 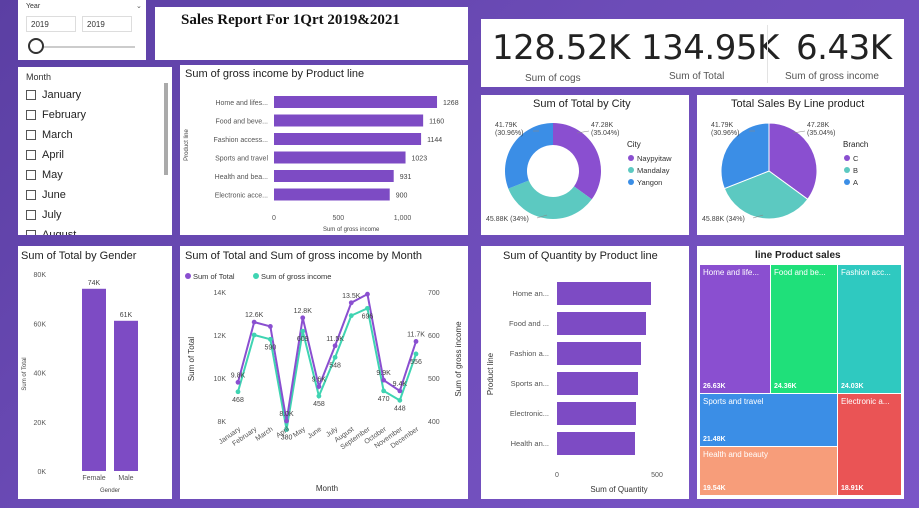 I want to click on month-item-march: March, so click(x=96, y=135).